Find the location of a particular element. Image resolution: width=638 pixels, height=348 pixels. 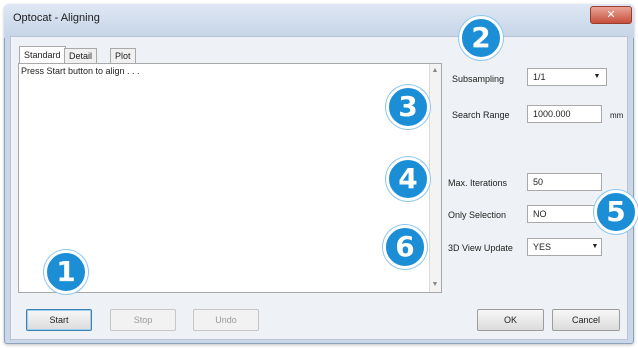

max-iterations-label: Max. Iterations is located at coordinates (478, 183).